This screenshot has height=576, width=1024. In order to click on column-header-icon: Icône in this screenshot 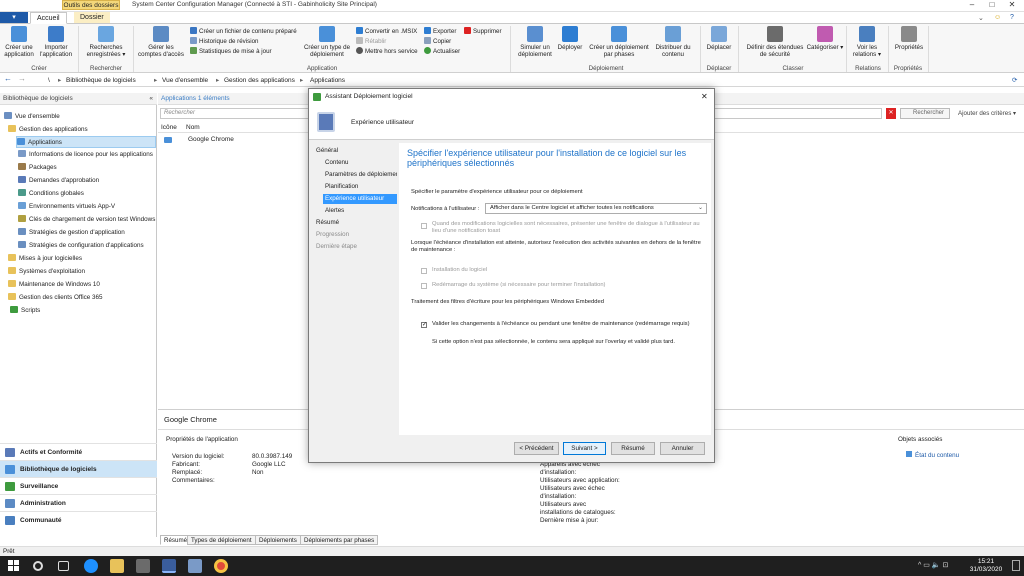, I will do `click(169, 128)`.